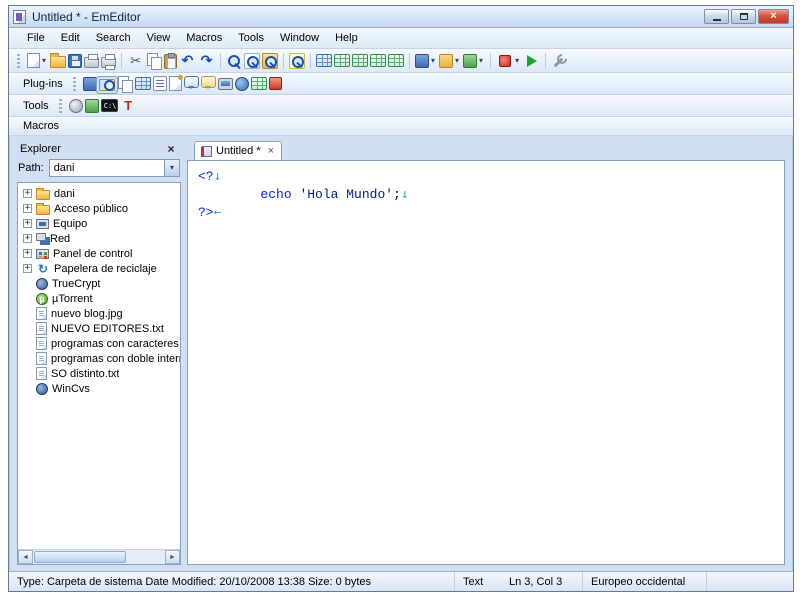 This screenshot has width=800, height=600. Describe the element at coordinates (275, 83) in the screenshot. I see `transliterate-plugin-icon` at that location.